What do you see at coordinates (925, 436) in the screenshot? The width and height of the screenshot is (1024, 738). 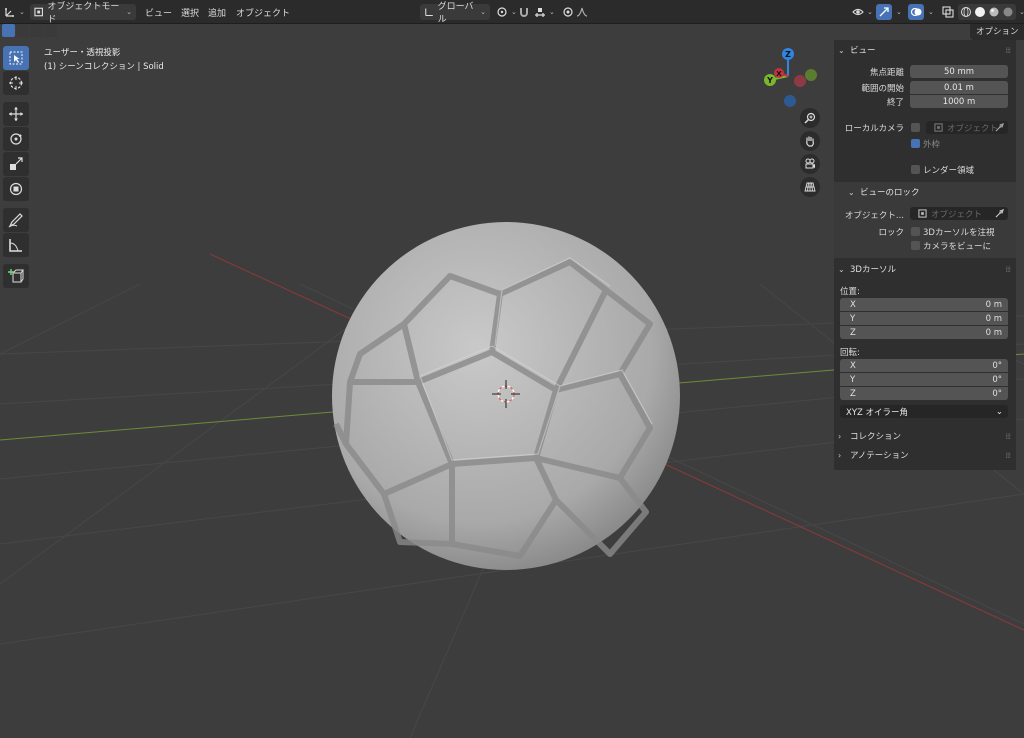 I see `collection-panel-header: › コレクション ⁞⁞⁞` at bounding box center [925, 436].